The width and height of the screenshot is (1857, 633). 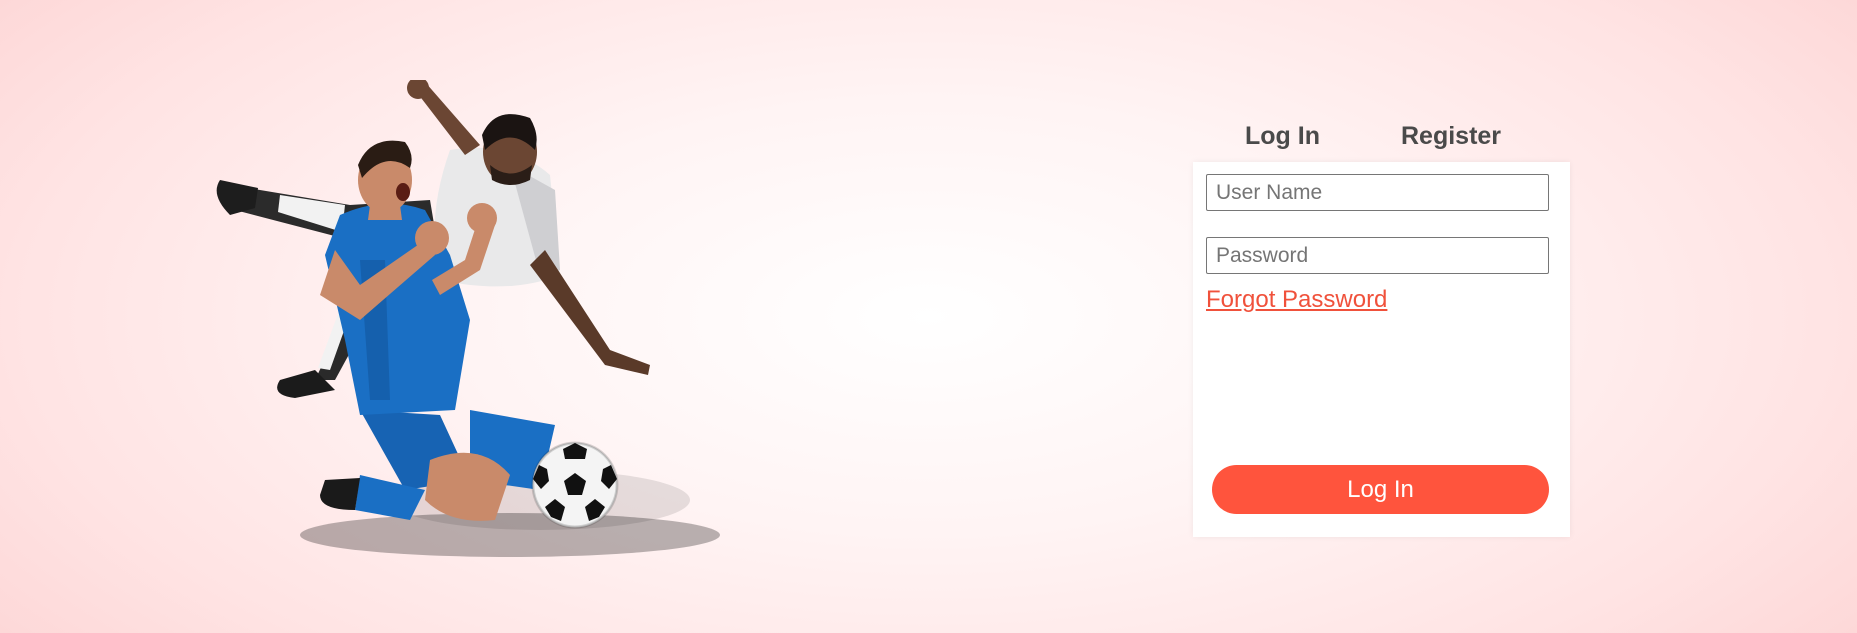 What do you see at coordinates (1380, 489) in the screenshot?
I see `login-button: Log In` at bounding box center [1380, 489].